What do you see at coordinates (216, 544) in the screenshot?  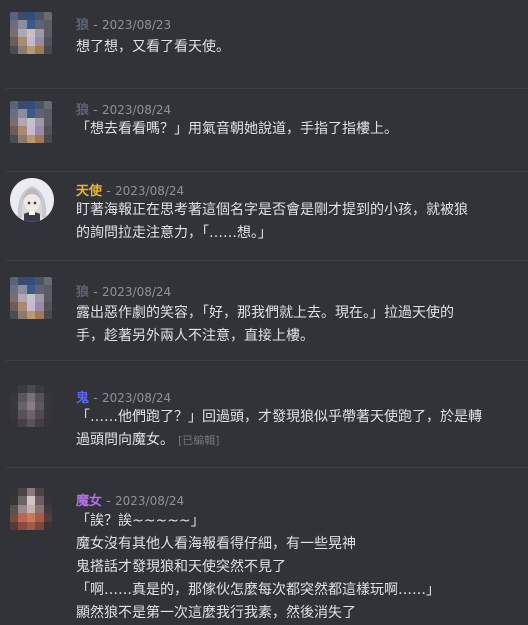 I see `message-line: 魔女沒有其他人看海報看得仔細，有一些晃神` at bounding box center [216, 544].